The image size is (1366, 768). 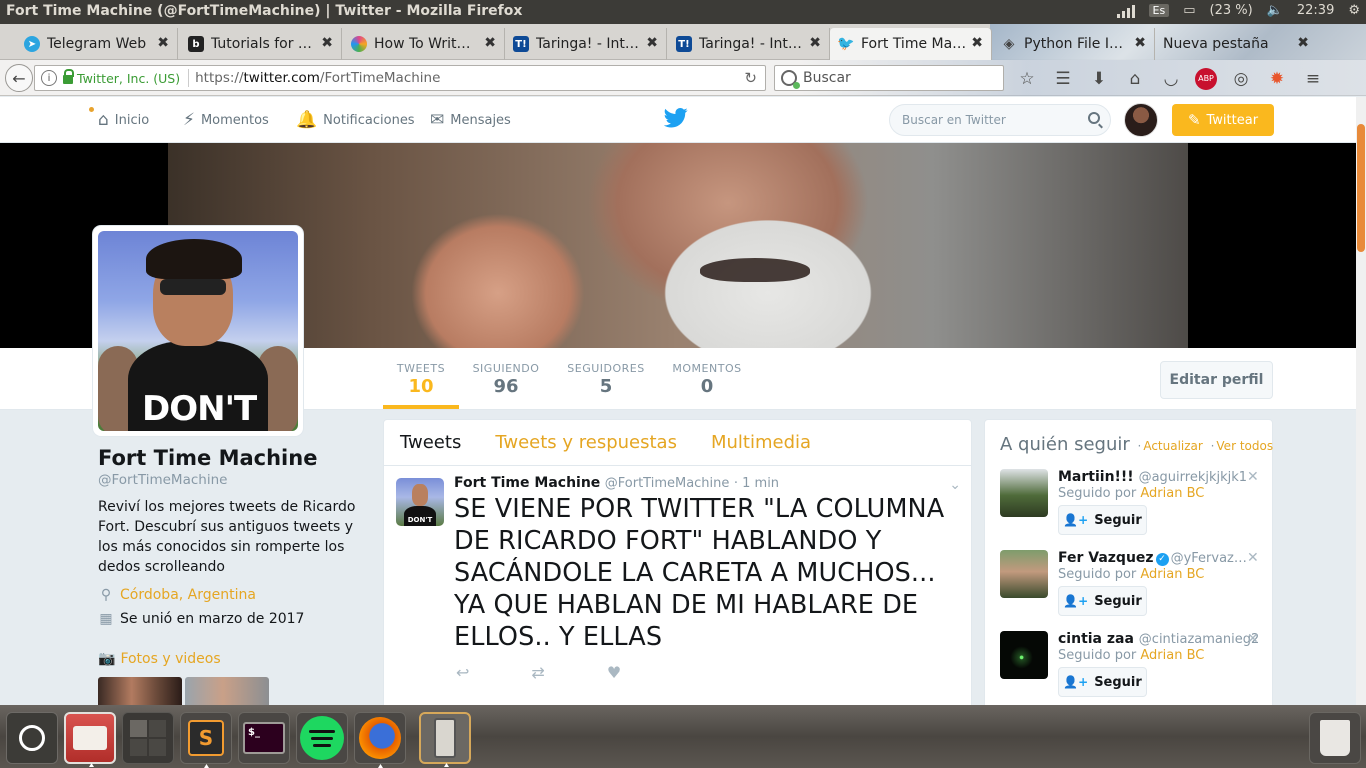 What do you see at coordinates (911, 44) in the screenshot?
I see `browser-tab-twitter-active: 🐦 Fort Time Ma… ✖` at bounding box center [911, 44].